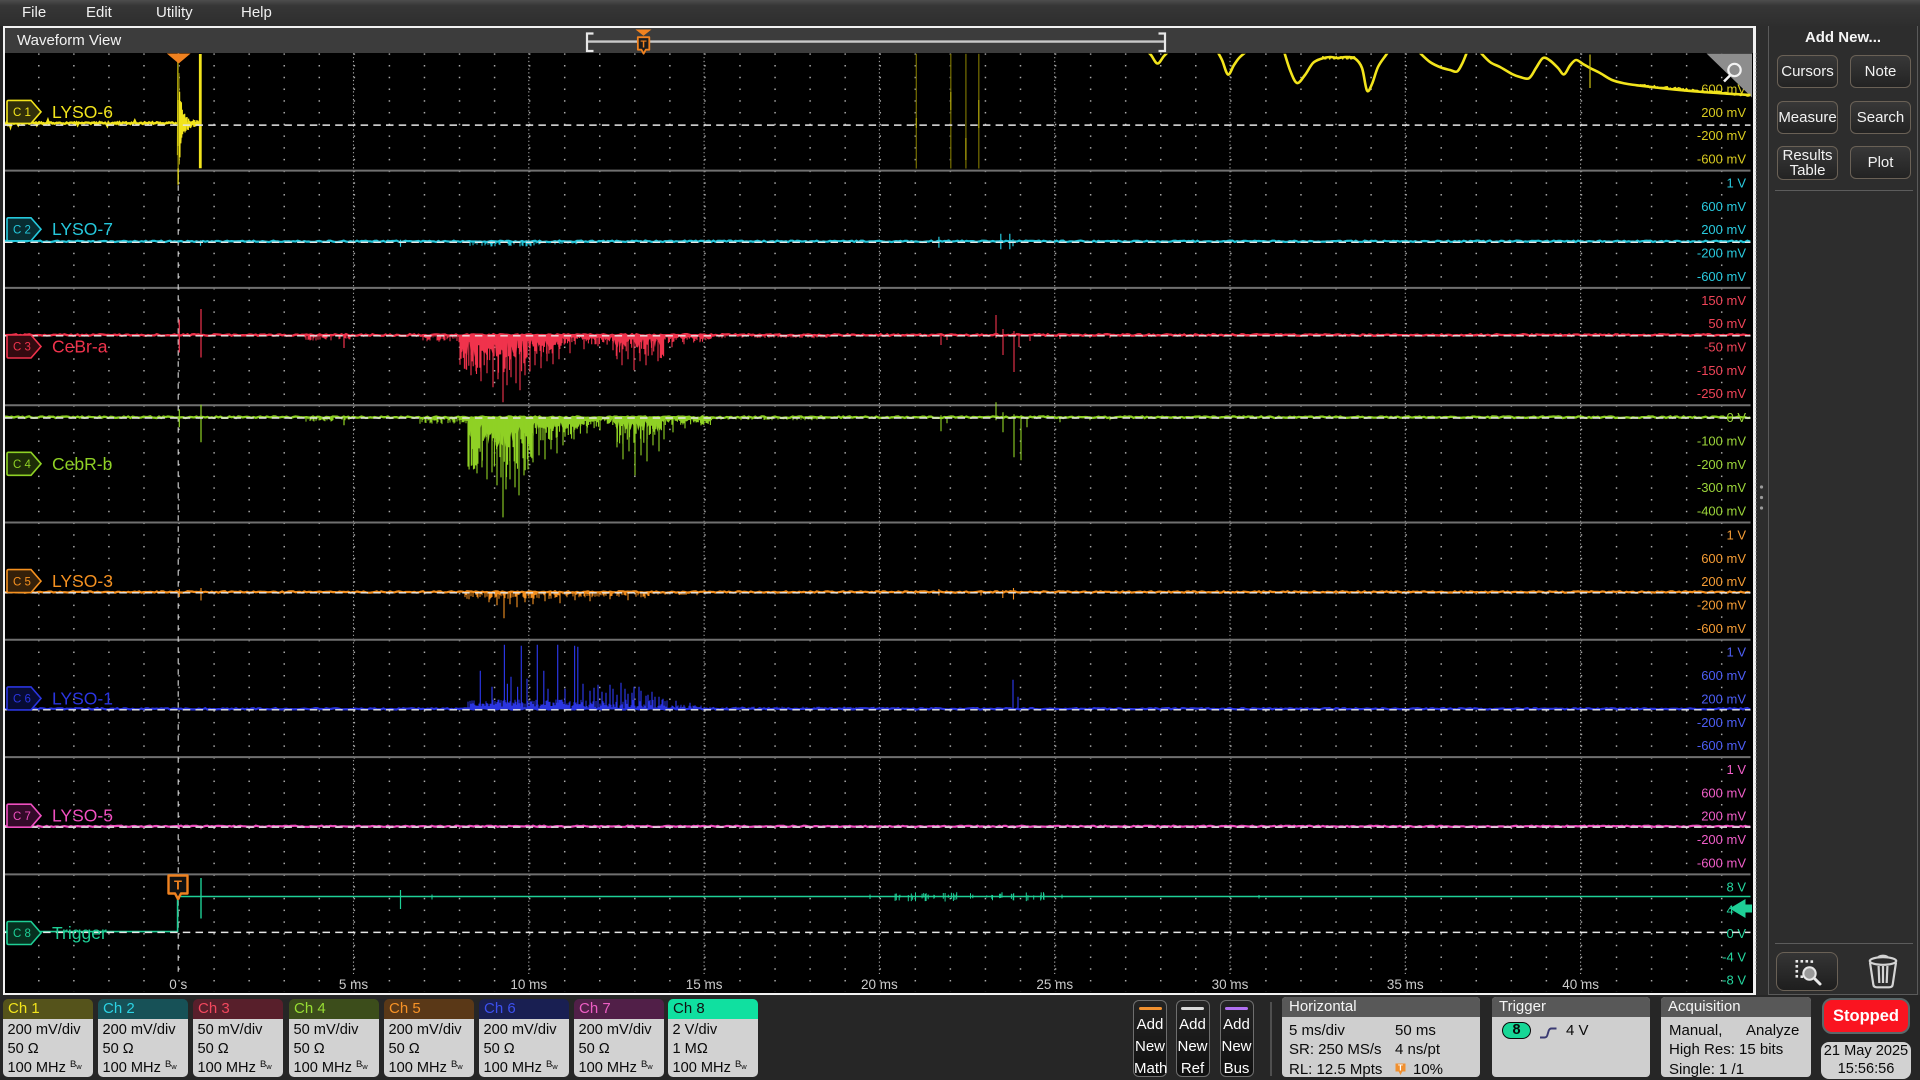  What do you see at coordinates (1736, 933) in the screenshot?
I see `svg-text: 0 V` at bounding box center [1736, 933].